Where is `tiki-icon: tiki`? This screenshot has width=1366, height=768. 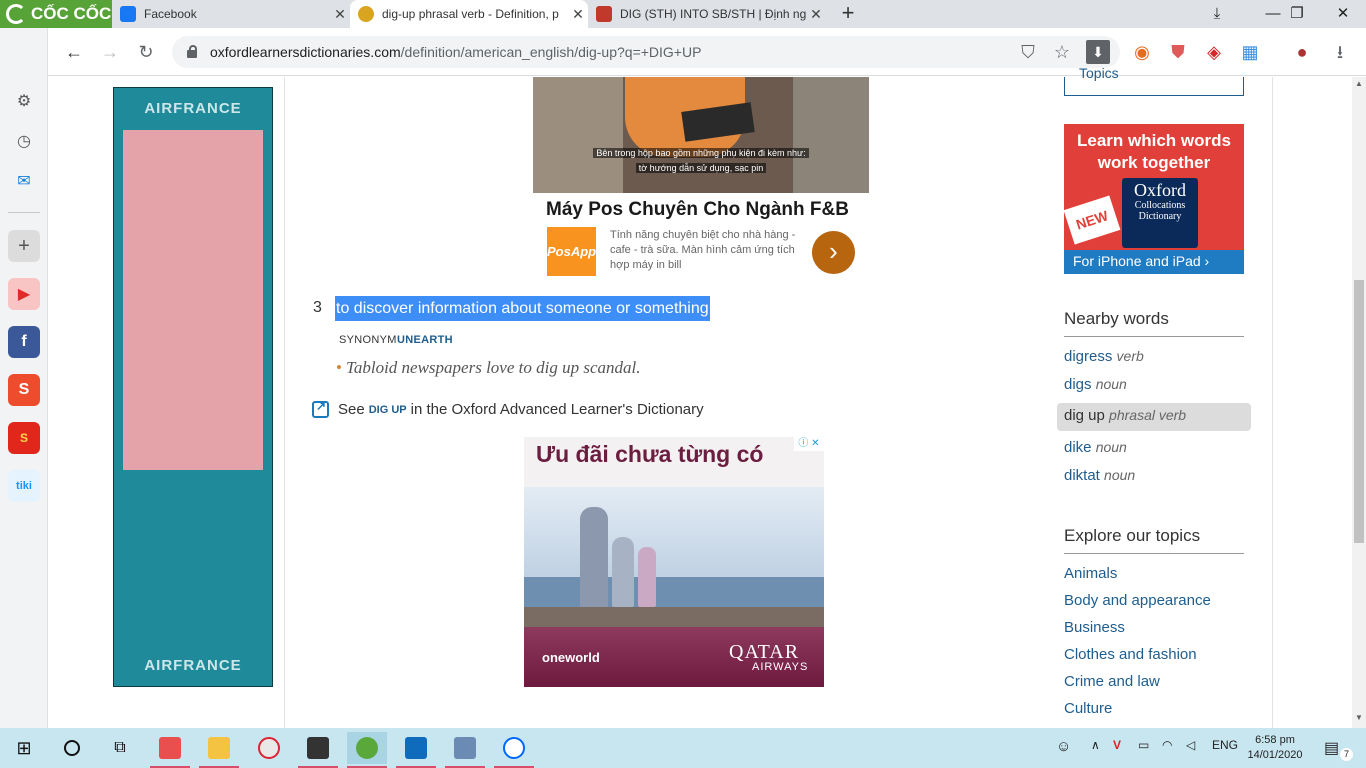 tiki-icon: tiki is located at coordinates (24, 486).